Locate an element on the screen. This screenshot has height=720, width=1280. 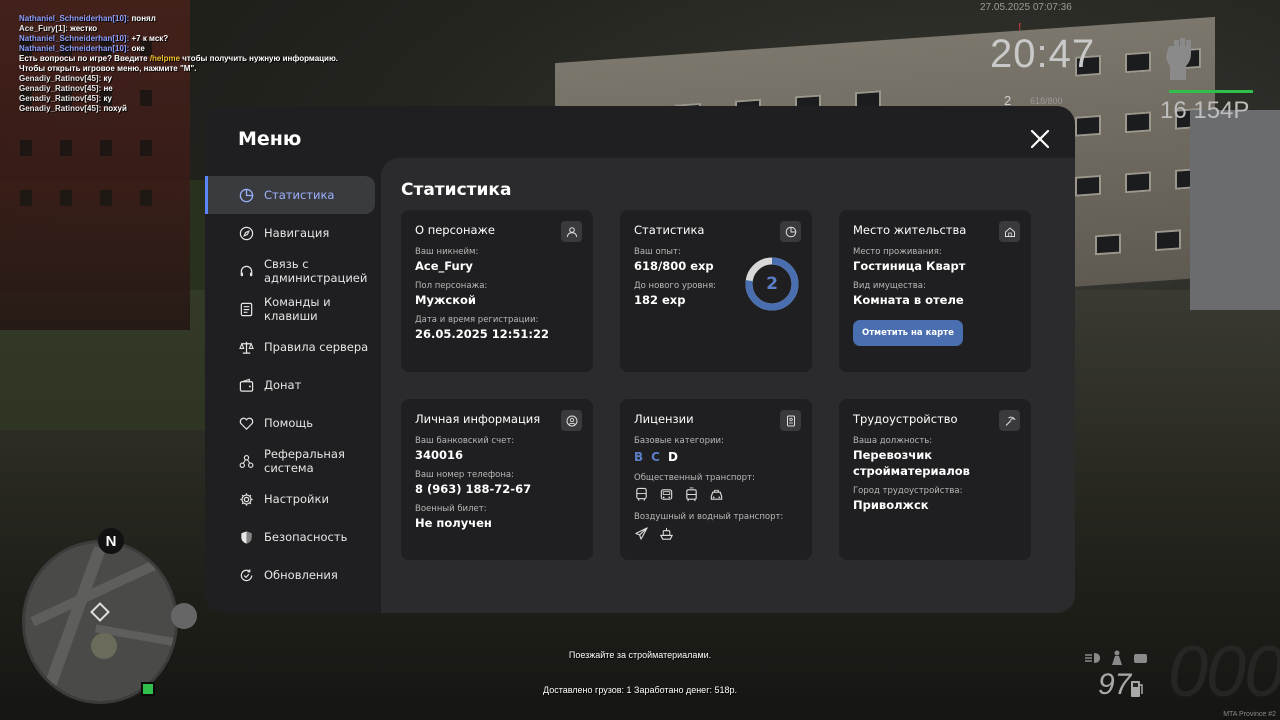
gear-icon is located at coordinates (246, 499).